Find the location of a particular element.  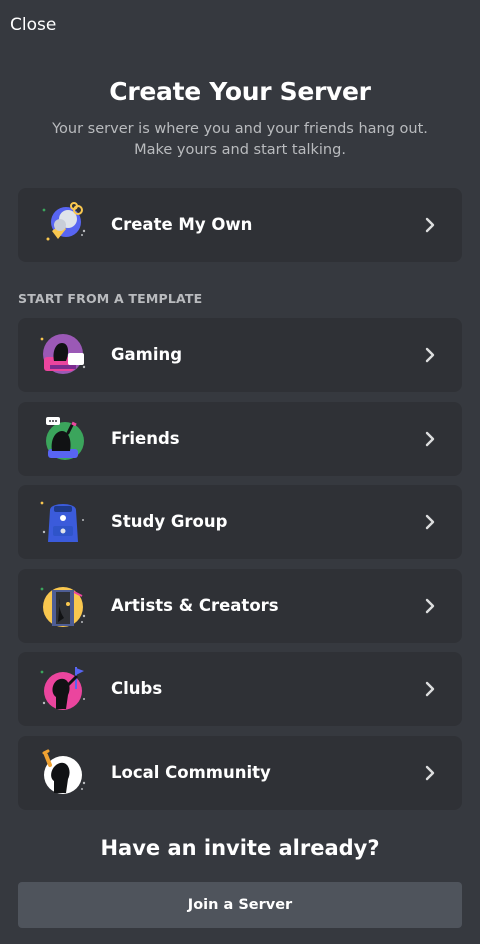

template-artists-creators: Artists & Creators is located at coordinates (240, 606).